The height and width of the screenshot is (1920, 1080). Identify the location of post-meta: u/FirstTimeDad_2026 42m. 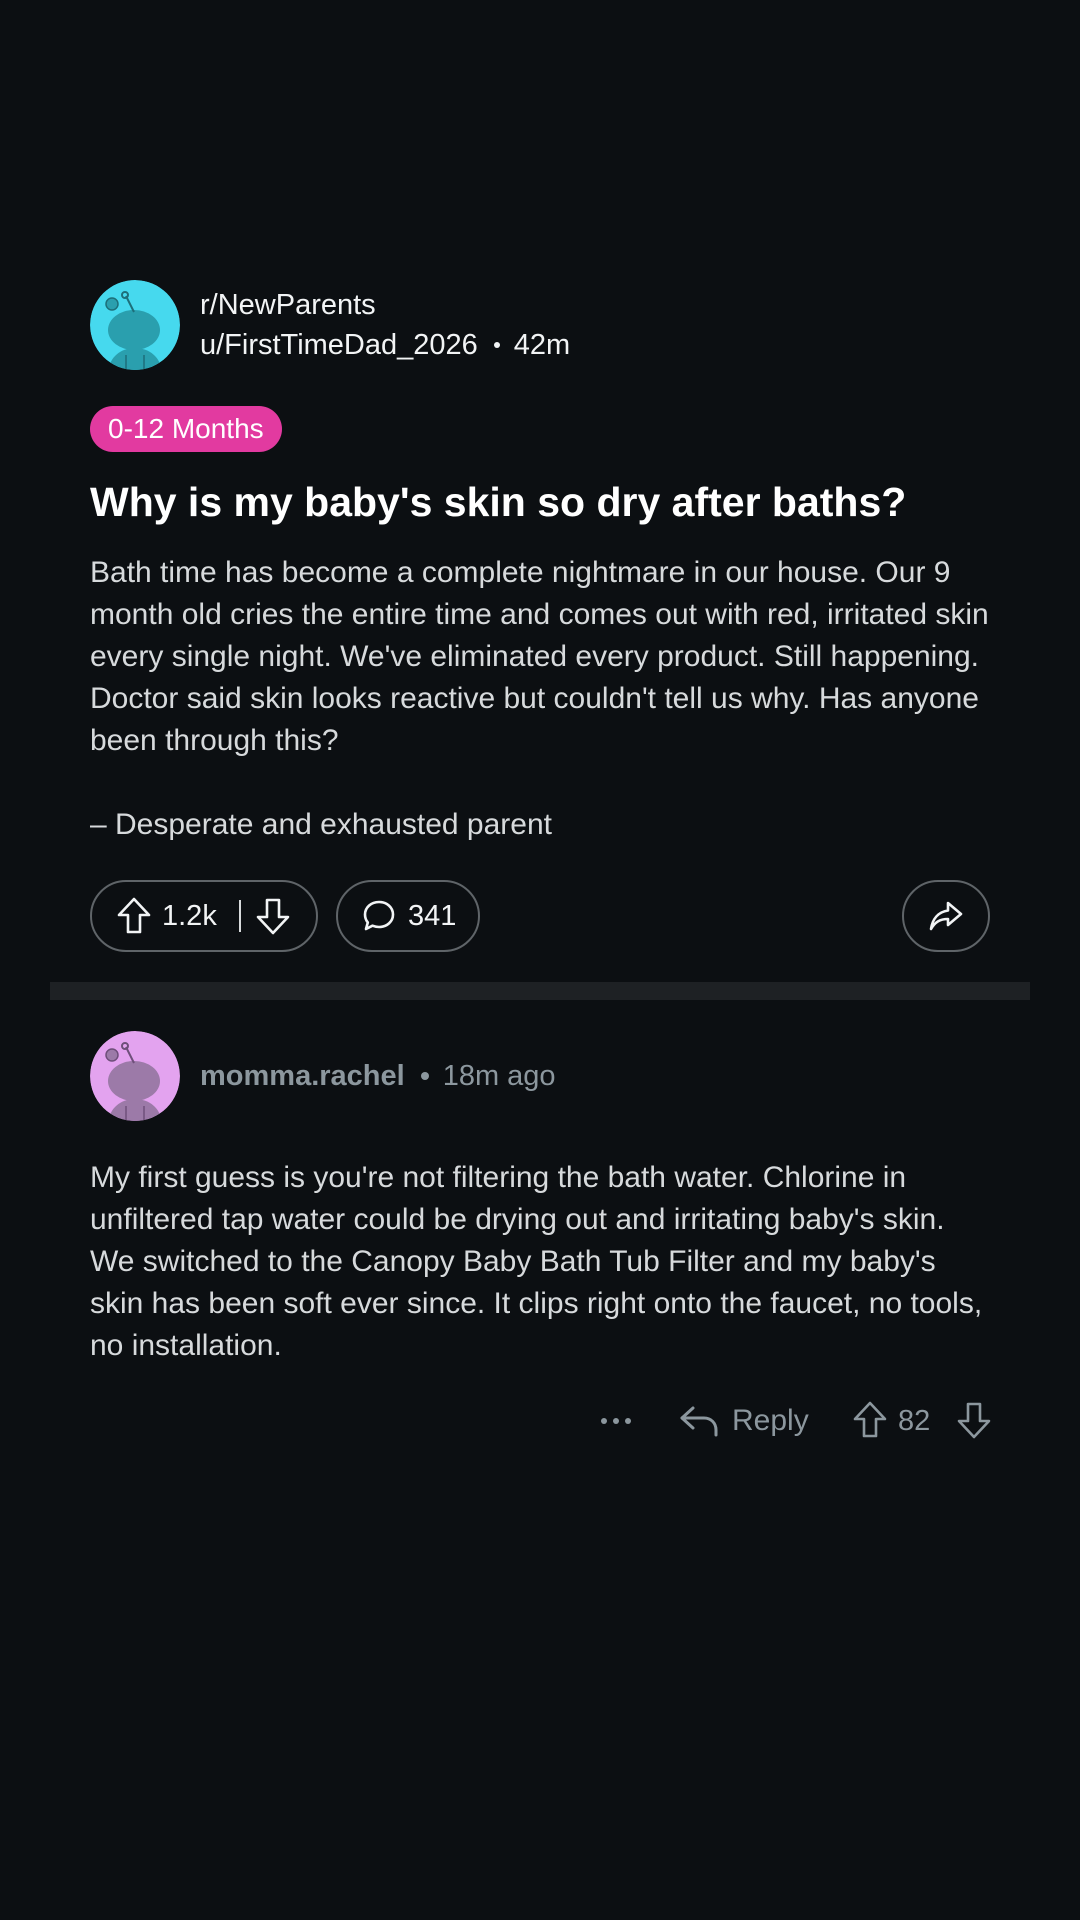
(385, 345).